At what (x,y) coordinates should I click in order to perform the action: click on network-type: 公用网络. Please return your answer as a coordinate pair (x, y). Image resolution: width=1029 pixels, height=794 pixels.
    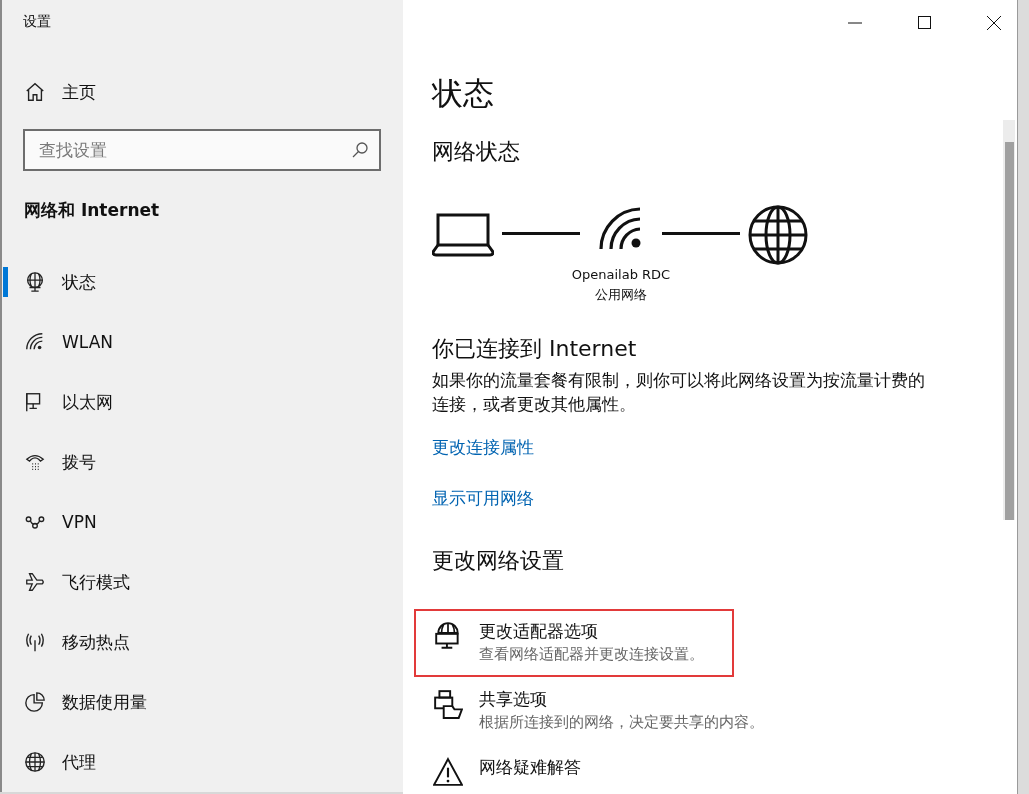
    Looking at the image, I should click on (621, 295).